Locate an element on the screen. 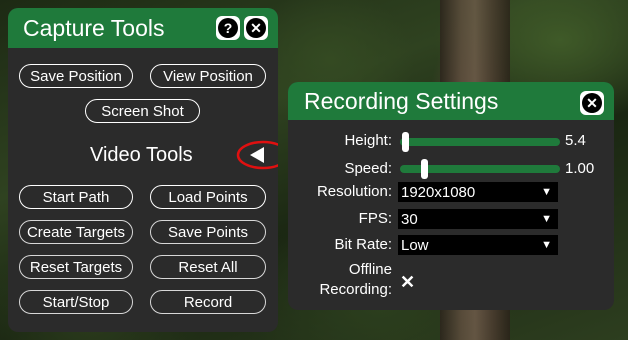  resolution-value: 1920x1080 is located at coordinates (438, 192).